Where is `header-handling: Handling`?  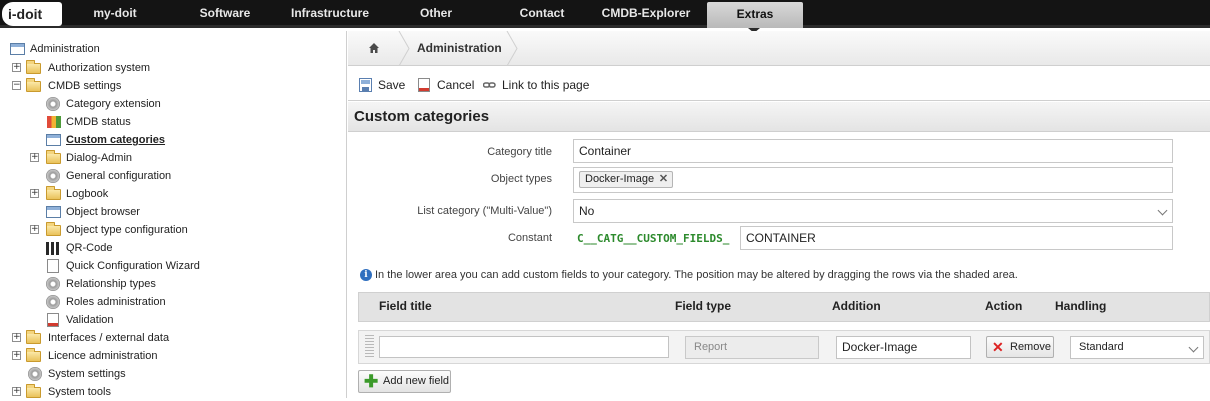
header-handling: Handling is located at coordinates (1081, 306).